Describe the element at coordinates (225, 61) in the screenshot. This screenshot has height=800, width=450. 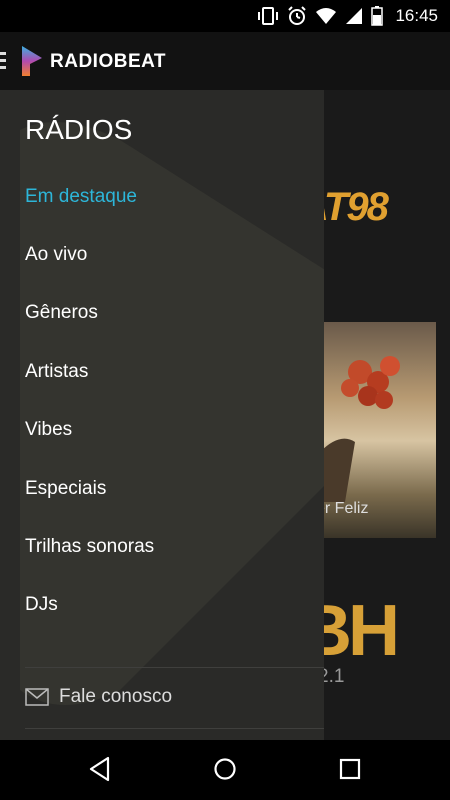
I see `app-bar: RADIOBEAT` at that location.